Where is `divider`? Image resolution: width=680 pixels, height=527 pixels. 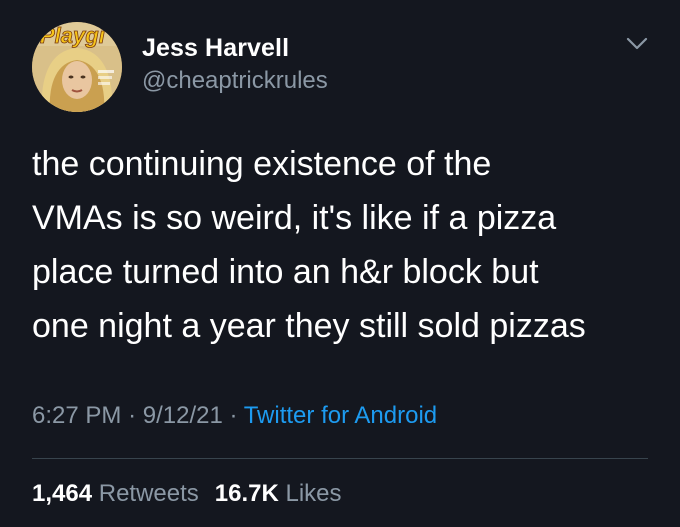
divider is located at coordinates (340, 458).